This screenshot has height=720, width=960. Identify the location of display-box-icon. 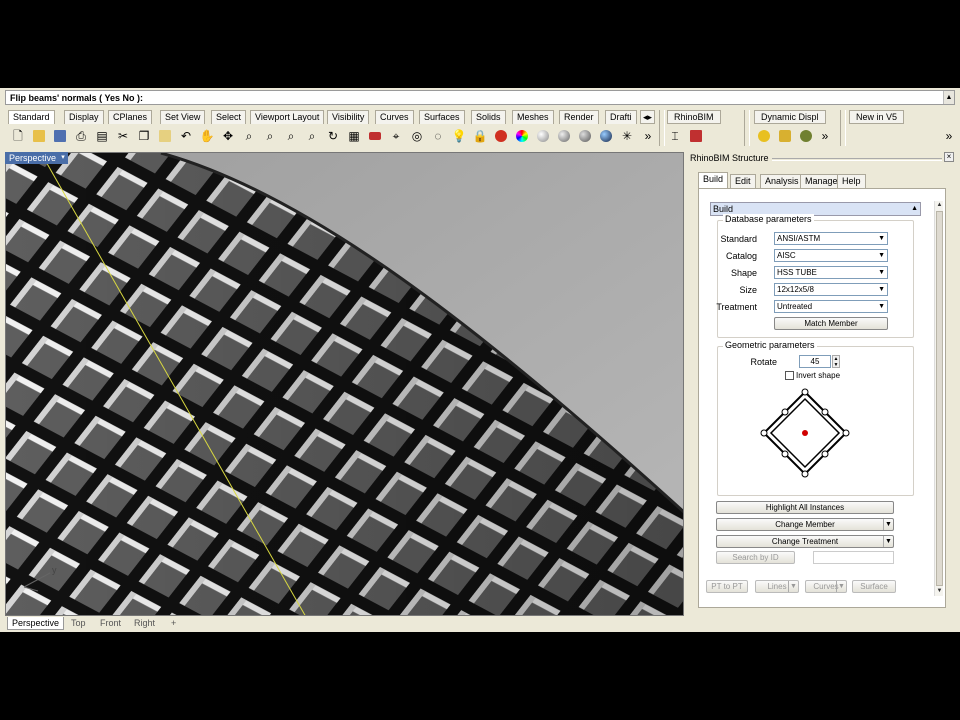
(785, 136).